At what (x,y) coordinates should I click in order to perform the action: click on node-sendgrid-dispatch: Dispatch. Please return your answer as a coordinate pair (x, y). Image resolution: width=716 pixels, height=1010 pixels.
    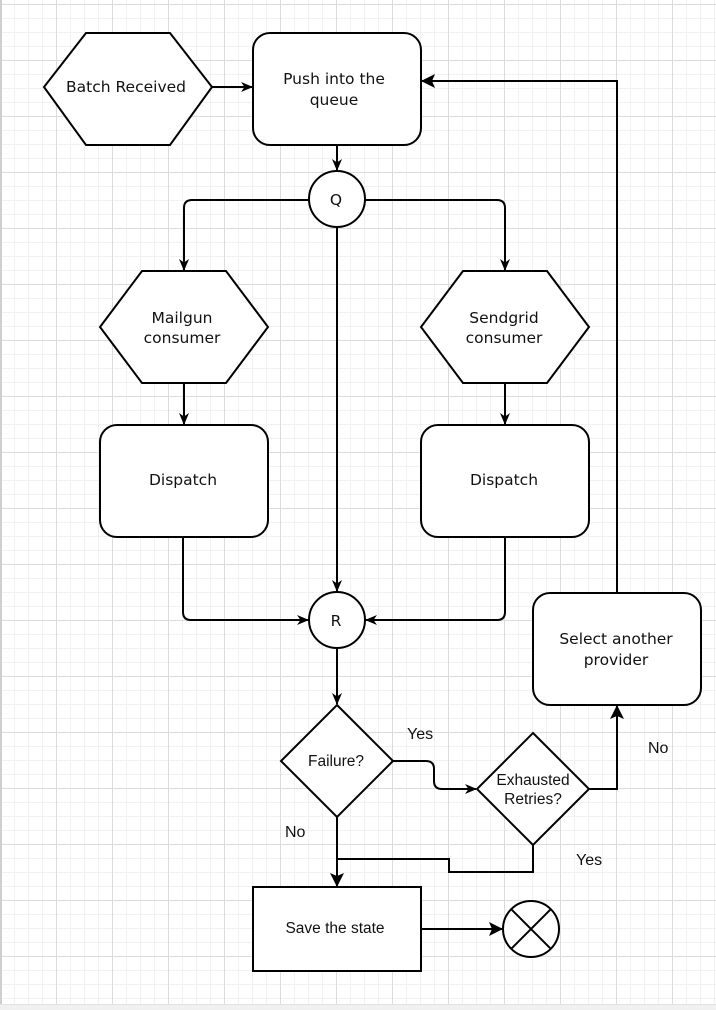
    Looking at the image, I should click on (505, 481).